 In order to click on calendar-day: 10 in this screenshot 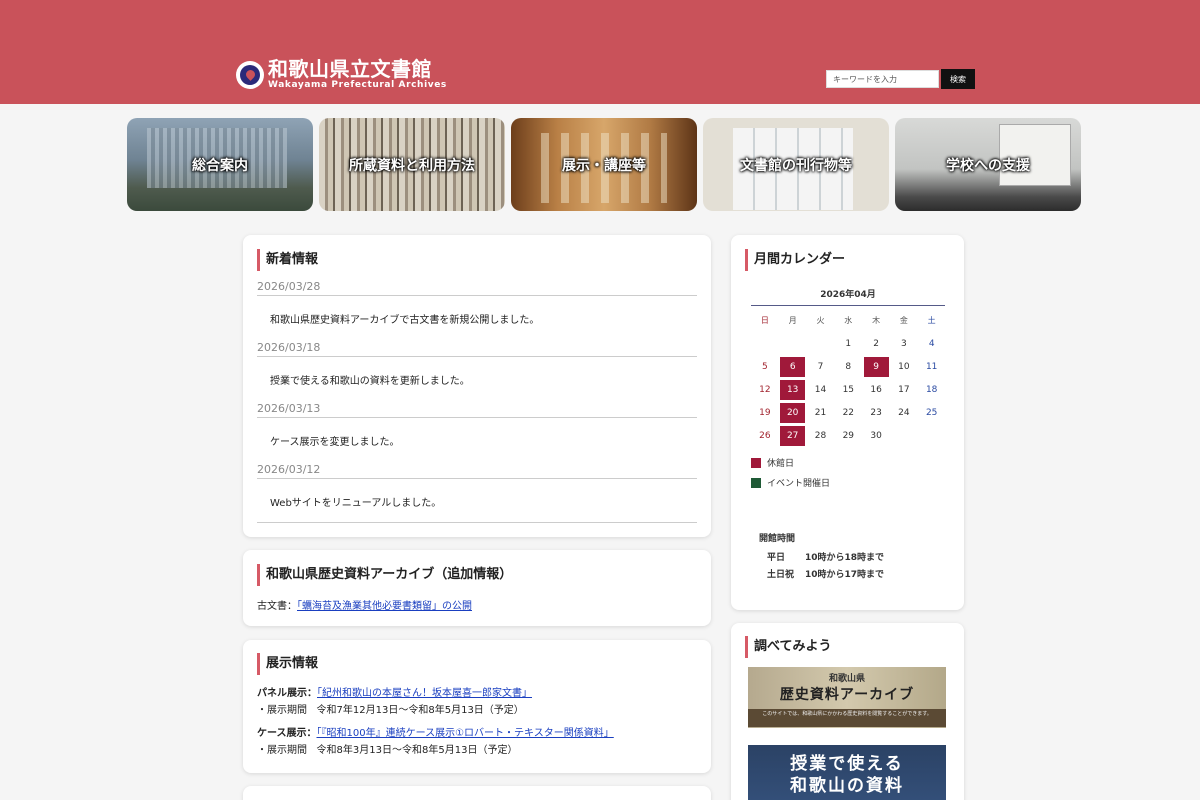, I will do `click(904, 366)`.